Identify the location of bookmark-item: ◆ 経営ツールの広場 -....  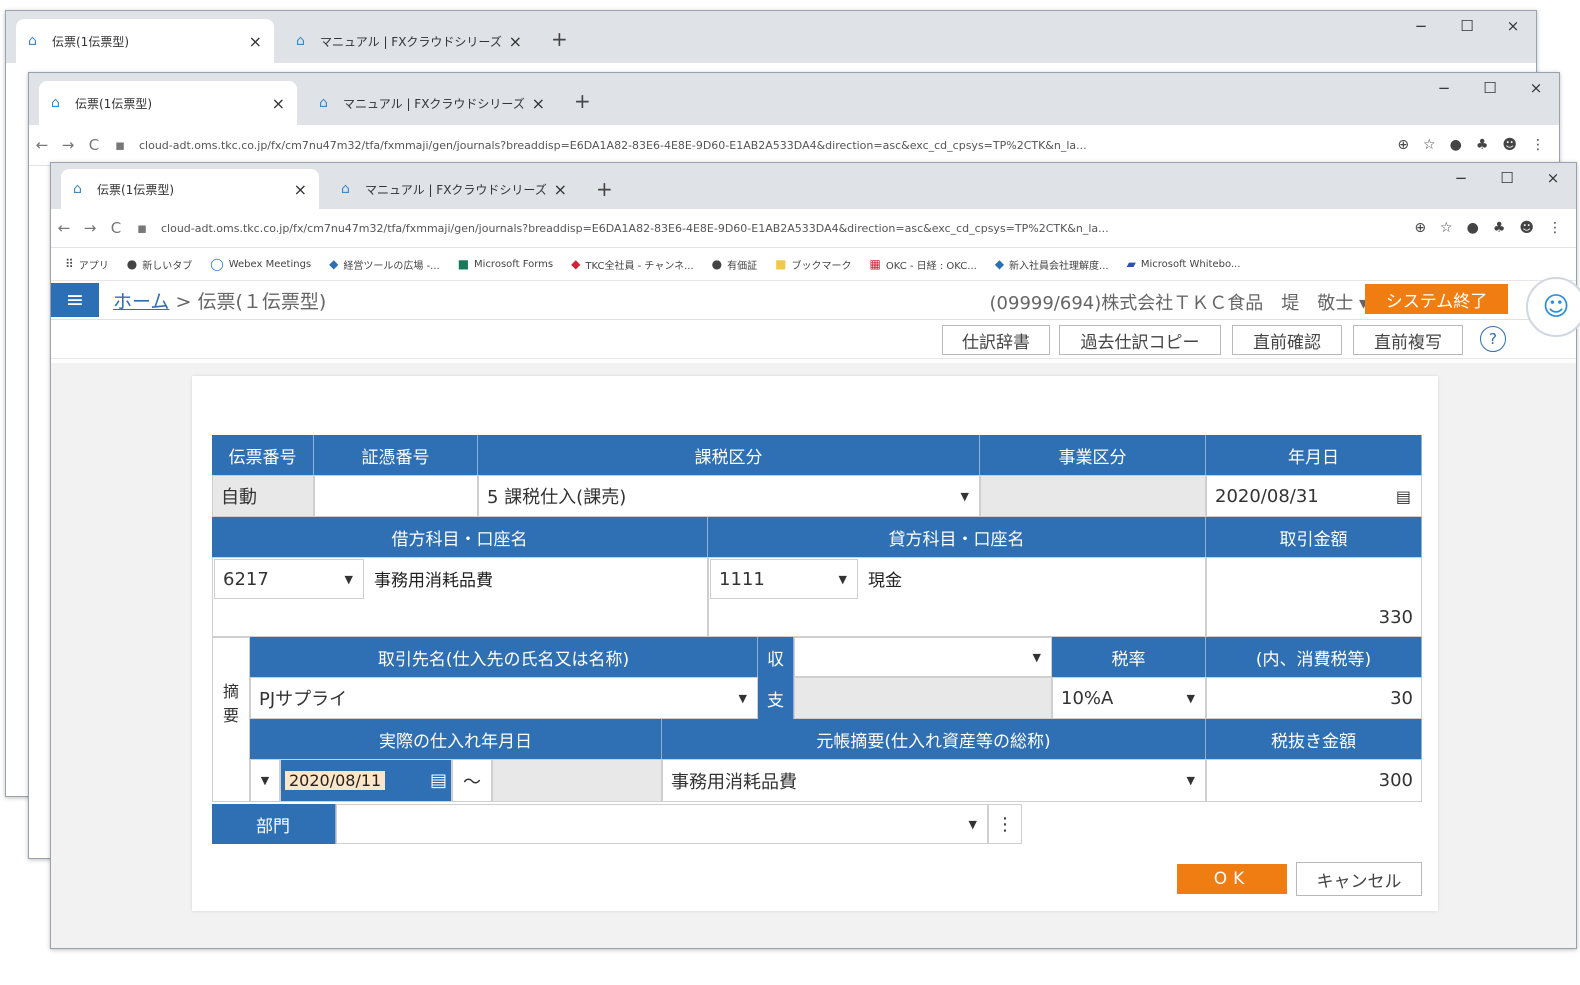
(384, 264).